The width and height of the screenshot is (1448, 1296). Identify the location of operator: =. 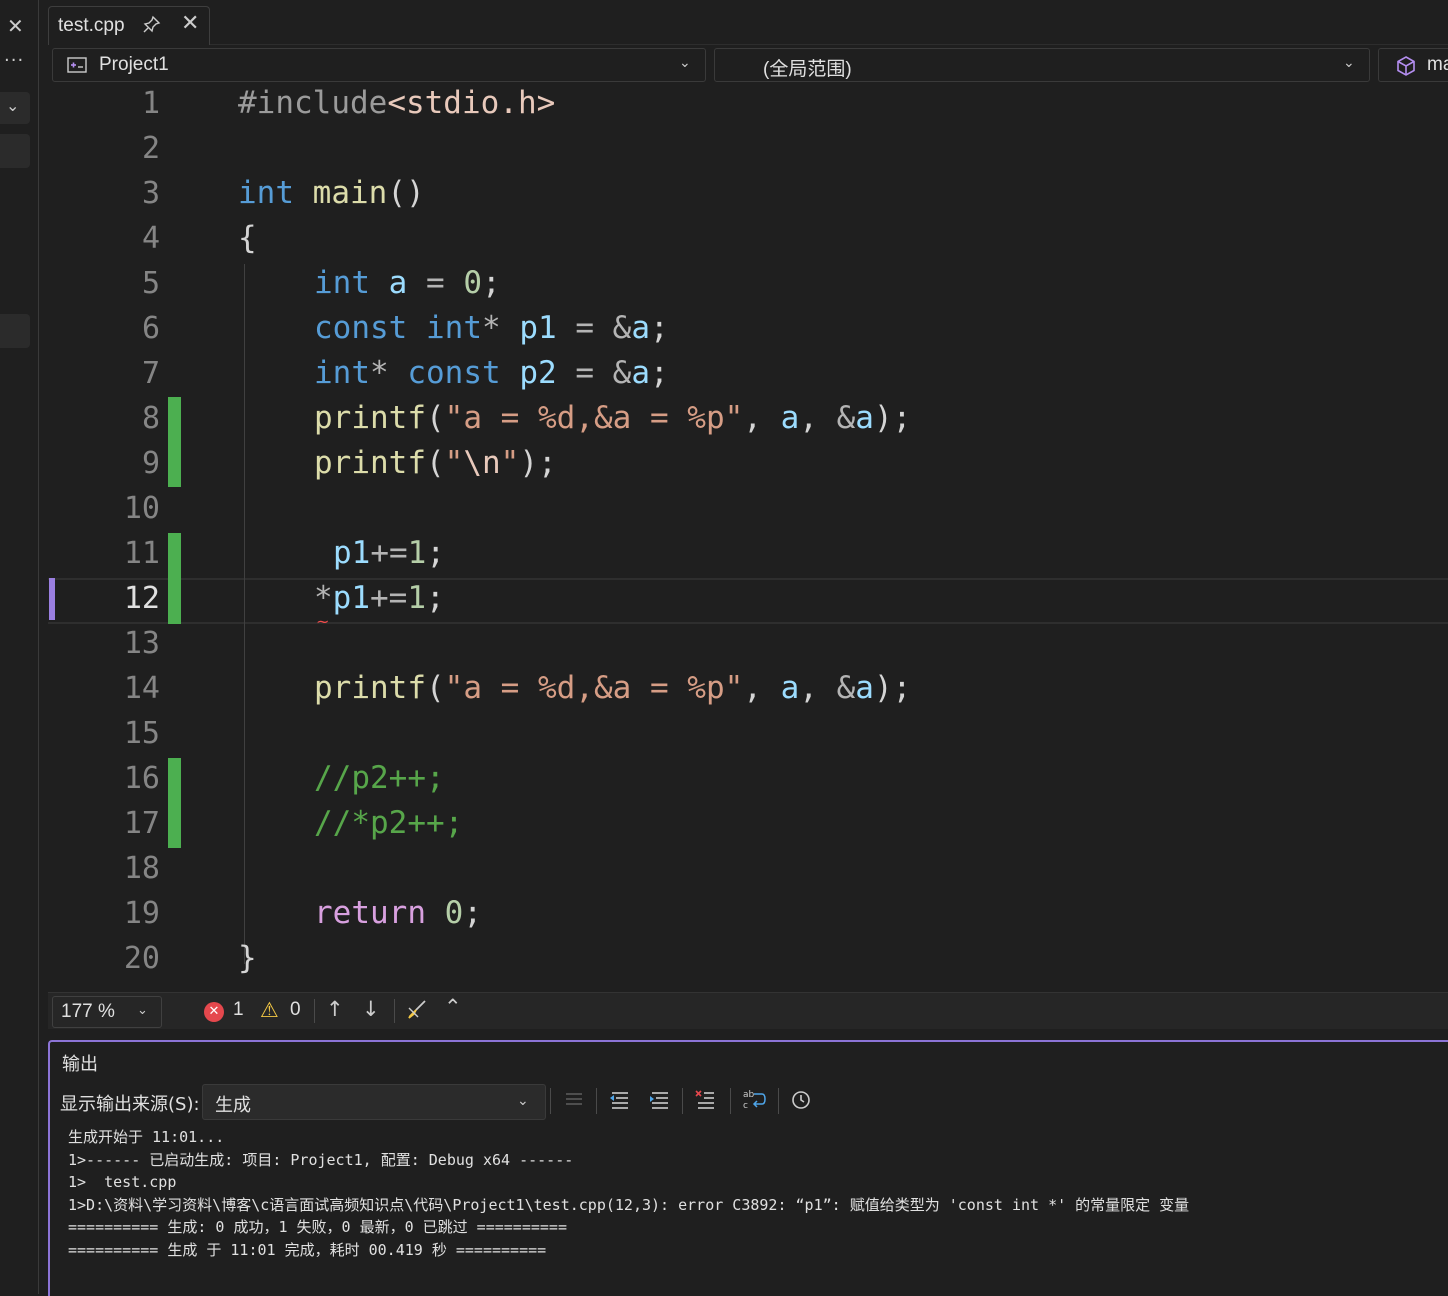
(435, 283).